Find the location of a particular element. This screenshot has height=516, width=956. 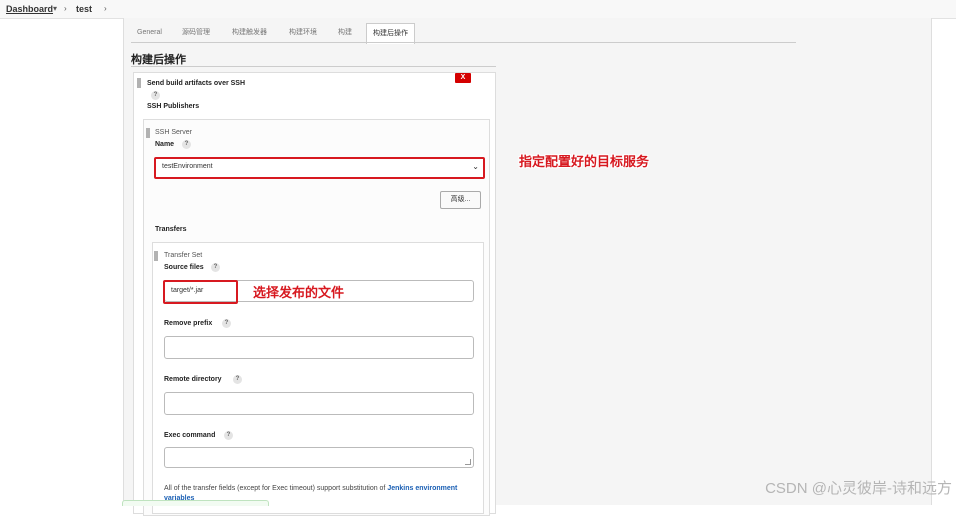

tab-source-control: 源码管理 is located at coordinates (196, 32).